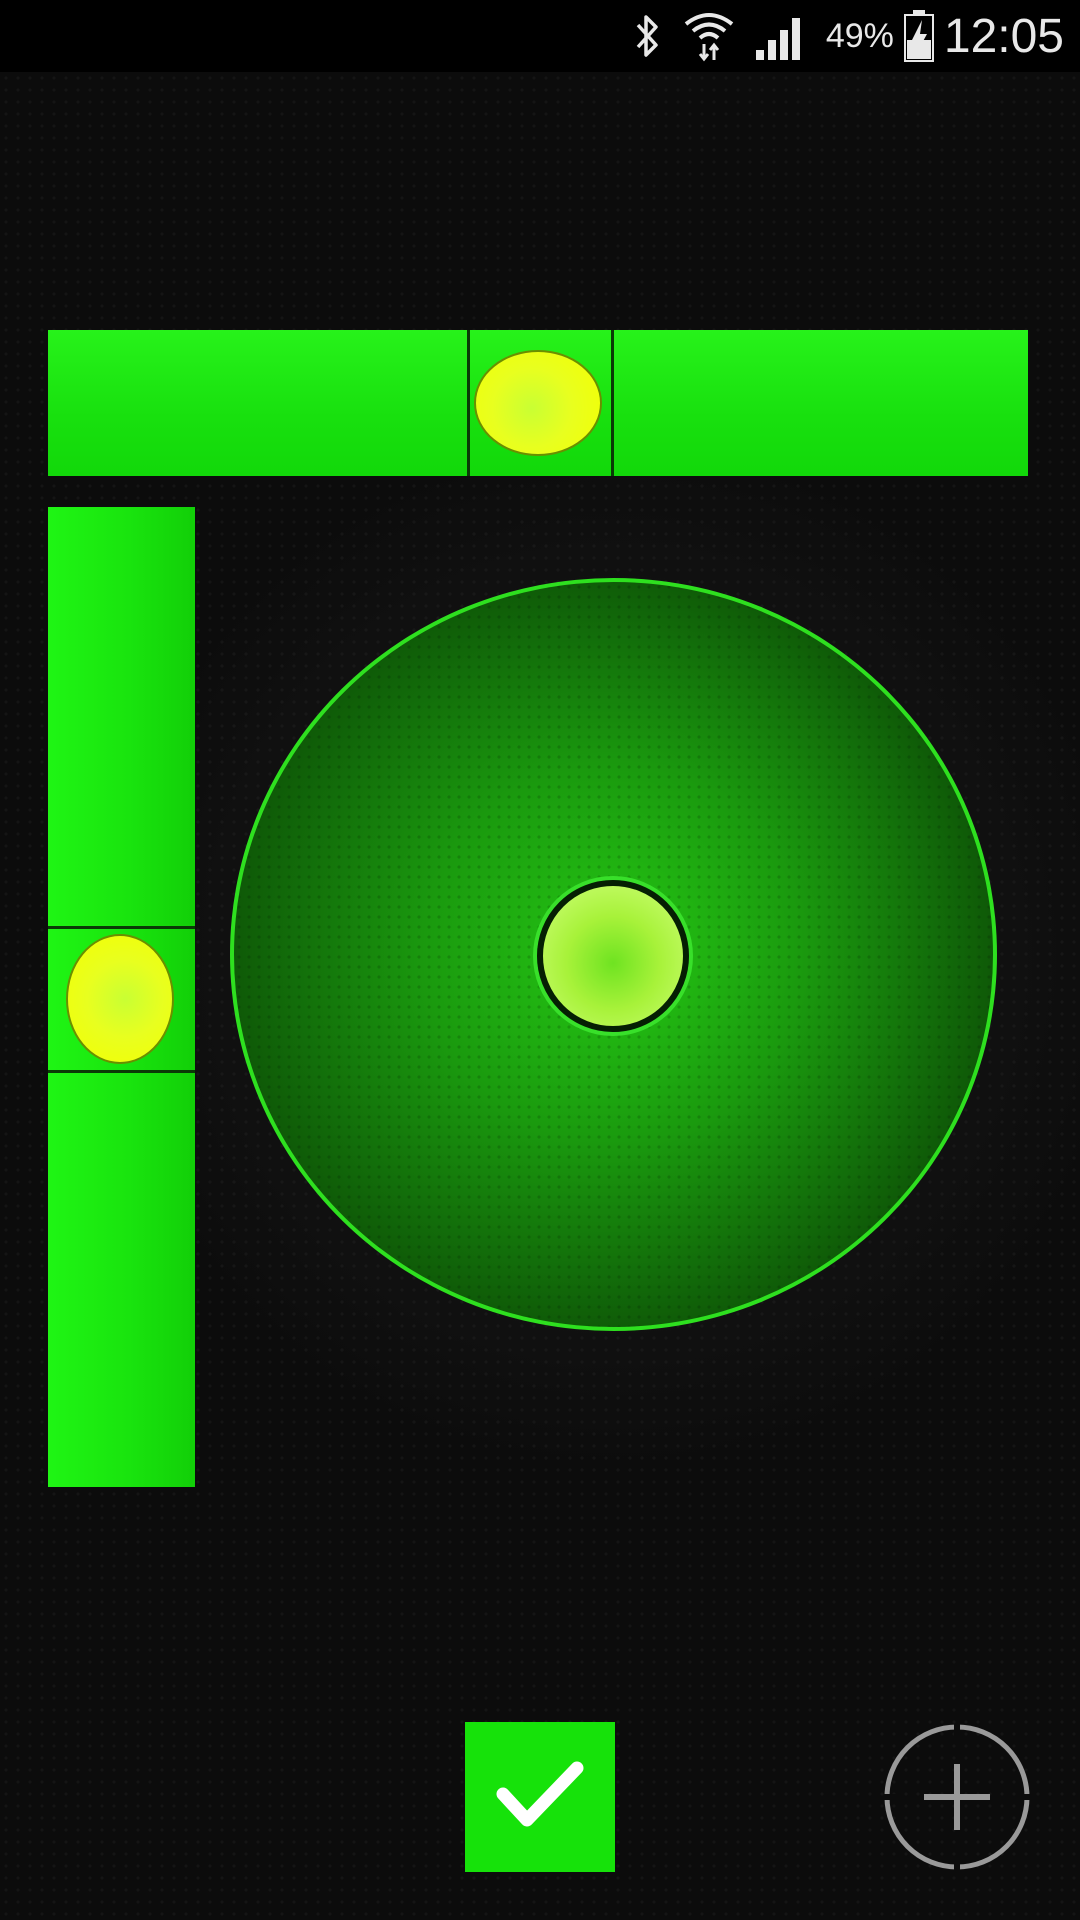 This screenshot has width=1080, height=1920. I want to click on vertical-bubble, so click(120, 999).